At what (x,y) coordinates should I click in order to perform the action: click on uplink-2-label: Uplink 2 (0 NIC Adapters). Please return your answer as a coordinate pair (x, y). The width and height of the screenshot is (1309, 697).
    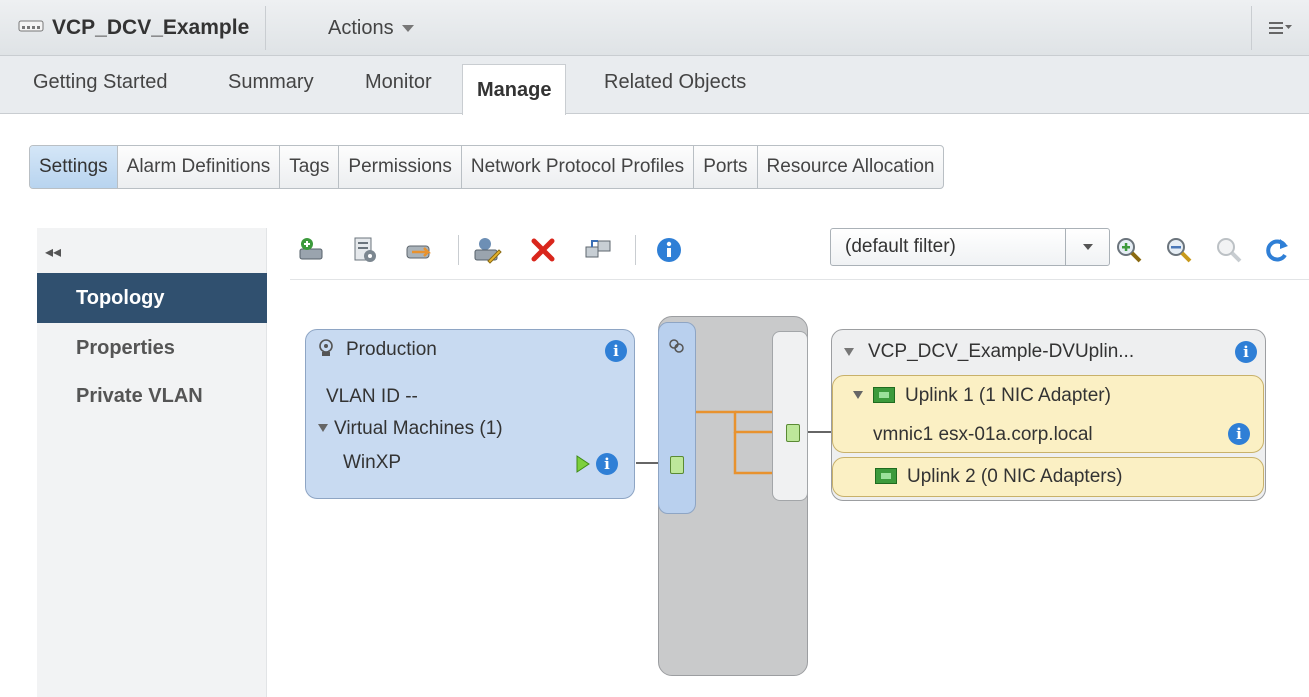
    Looking at the image, I should click on (1015, 476).